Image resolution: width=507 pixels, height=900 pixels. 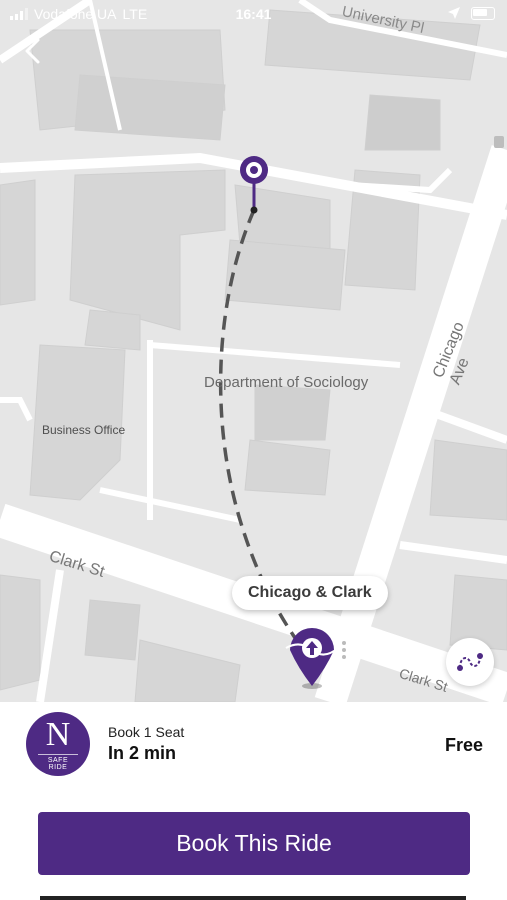 I want to click on home-indicator, so click(x=253, y=898).